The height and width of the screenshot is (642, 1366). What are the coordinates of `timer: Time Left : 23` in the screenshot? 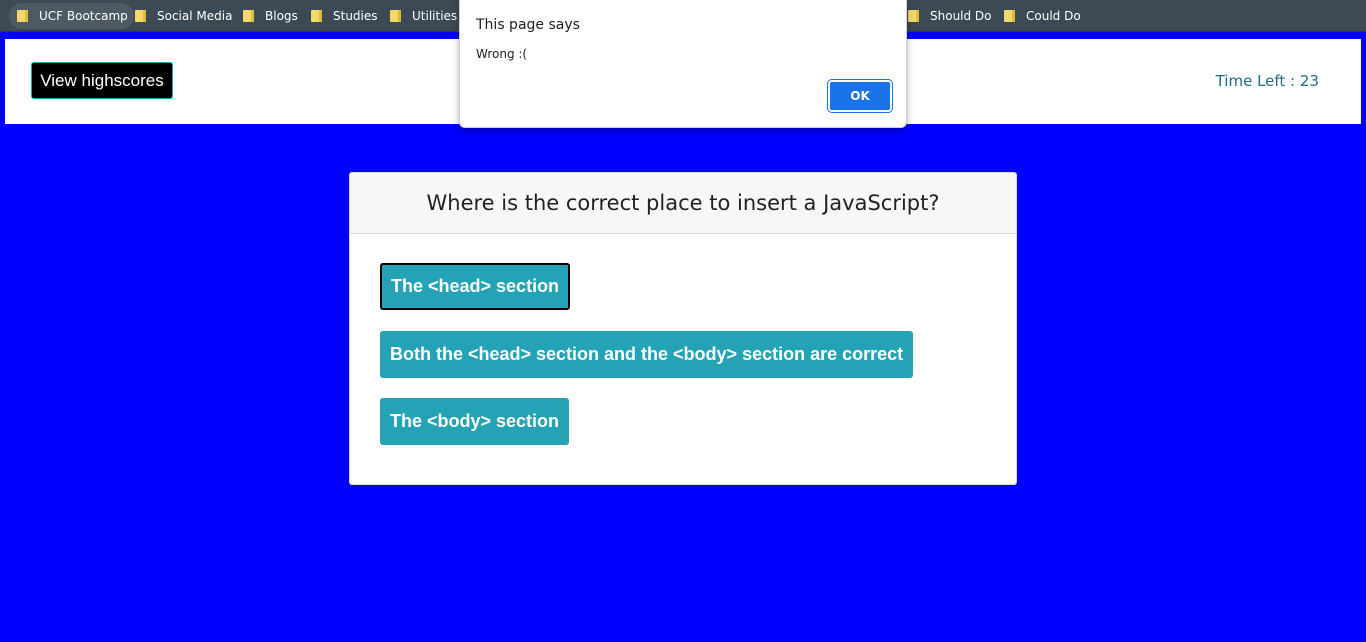 It's located at (1267, 81).